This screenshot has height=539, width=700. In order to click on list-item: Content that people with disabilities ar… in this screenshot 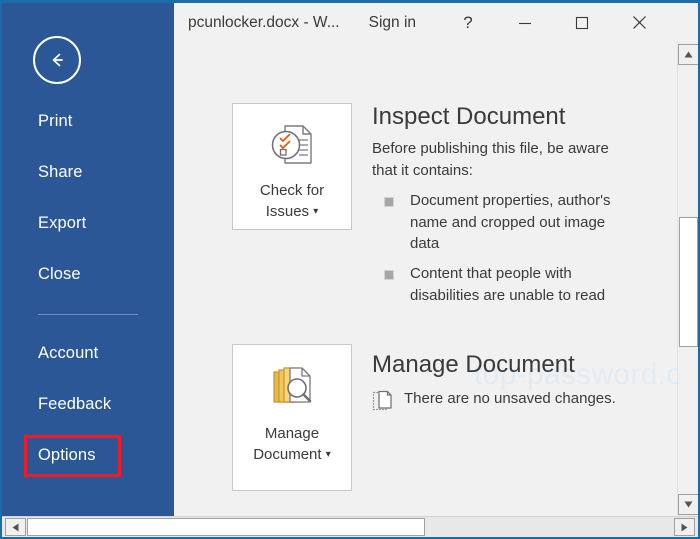, I will do `click(502, 285)`.